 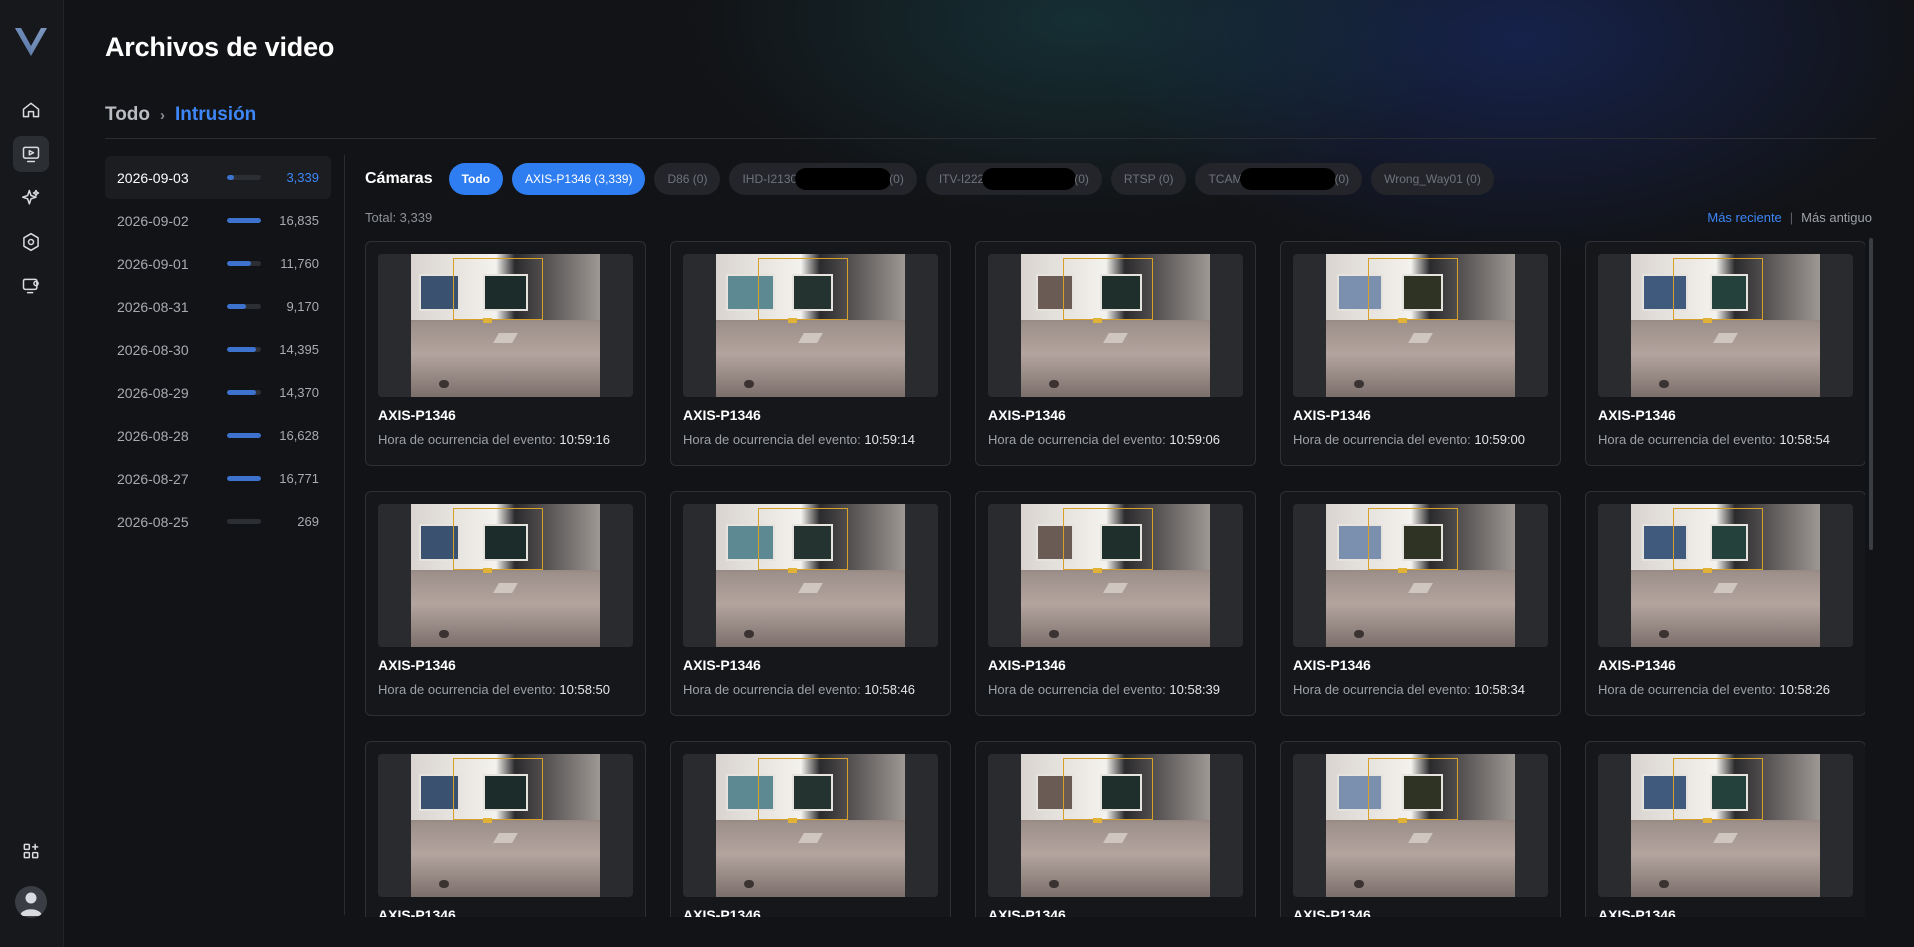 I want to click on apps-button, so click(x=31, y=851).